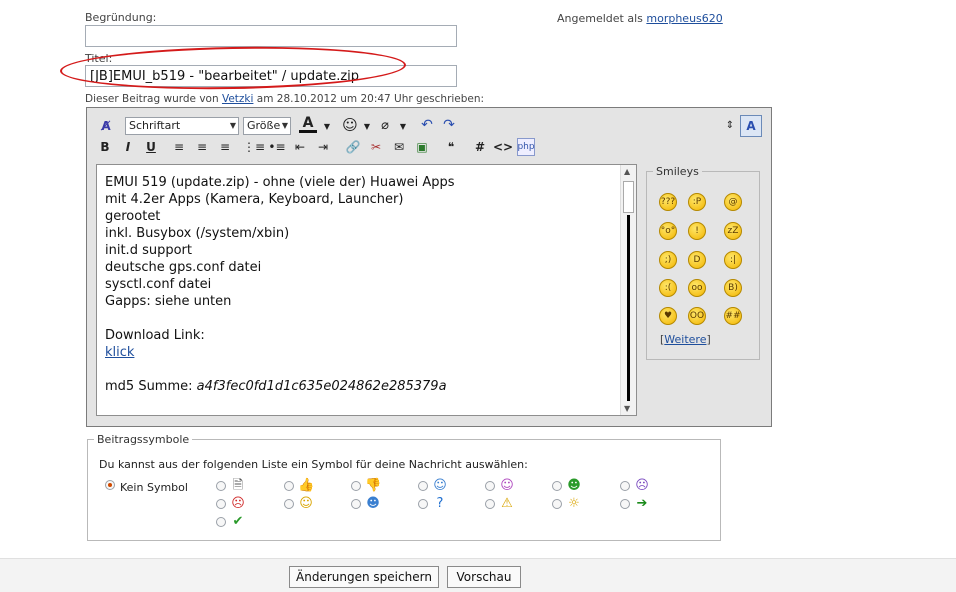  Describe the element at coordinates (308, 124) in the screenshot. I see `font-color-icon: A` at that location.